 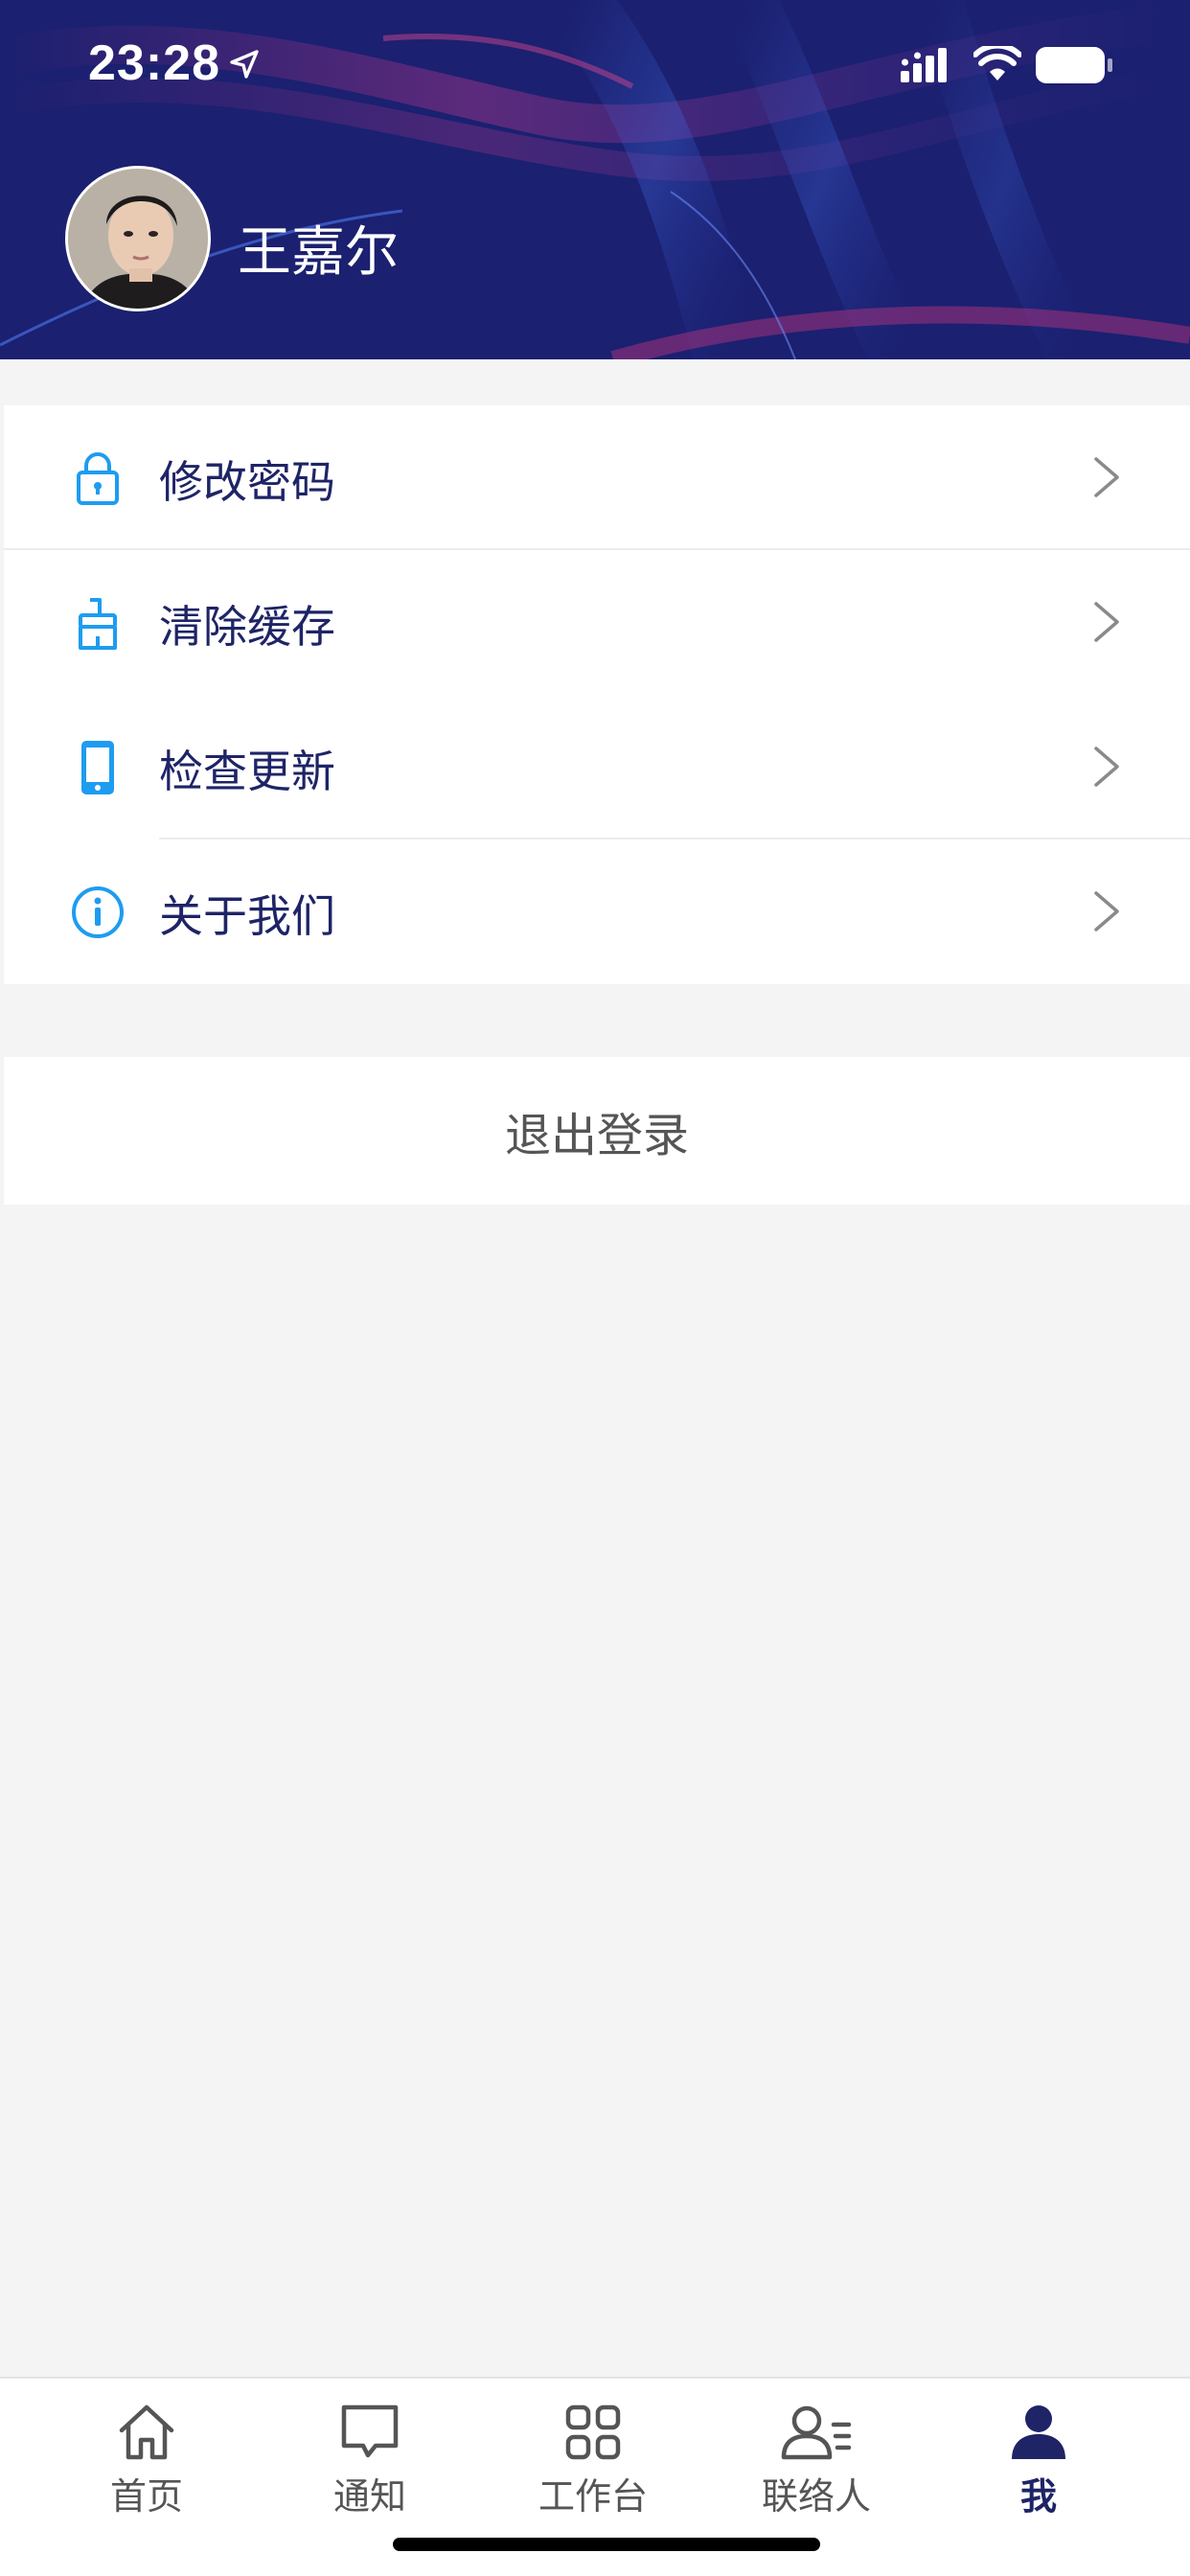 I want to click on home-indicator, so click(x=606, y=2544).